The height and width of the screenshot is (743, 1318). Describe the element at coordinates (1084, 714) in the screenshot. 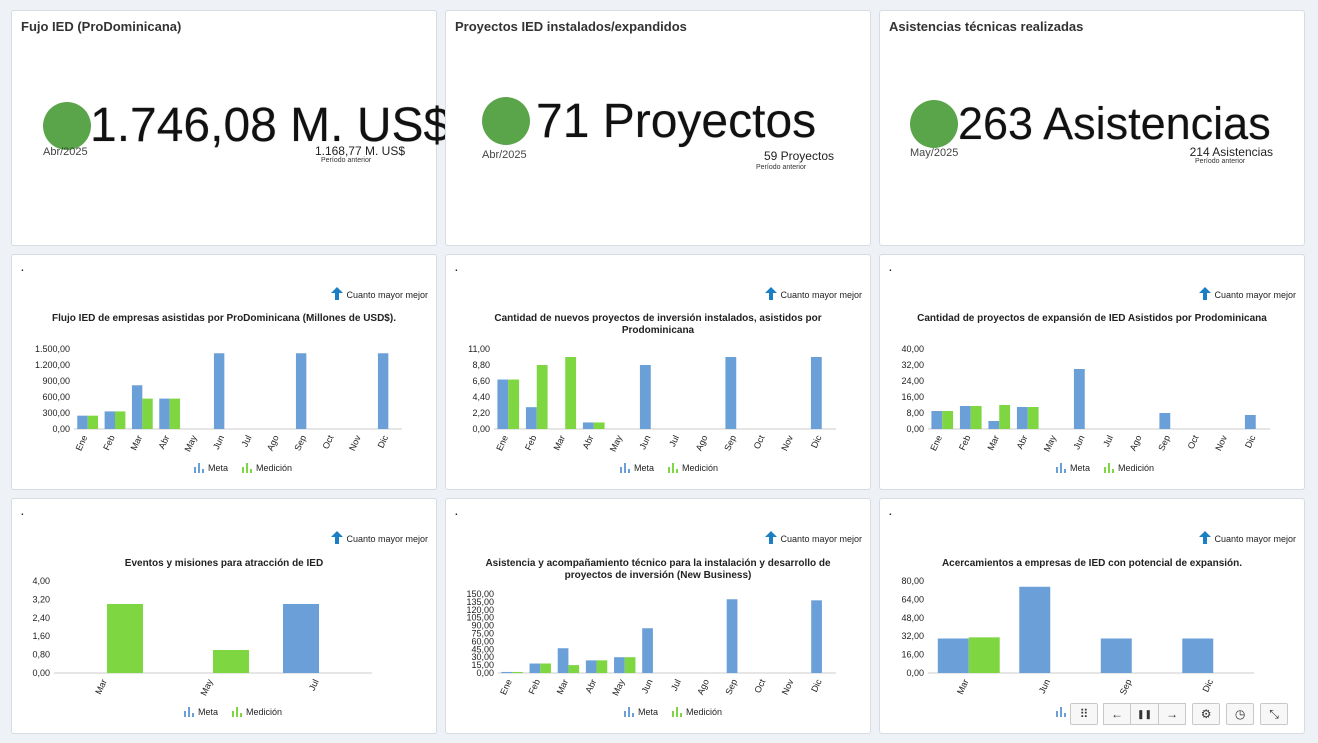

I see `drag-handle-icon: ⠿` at that location.